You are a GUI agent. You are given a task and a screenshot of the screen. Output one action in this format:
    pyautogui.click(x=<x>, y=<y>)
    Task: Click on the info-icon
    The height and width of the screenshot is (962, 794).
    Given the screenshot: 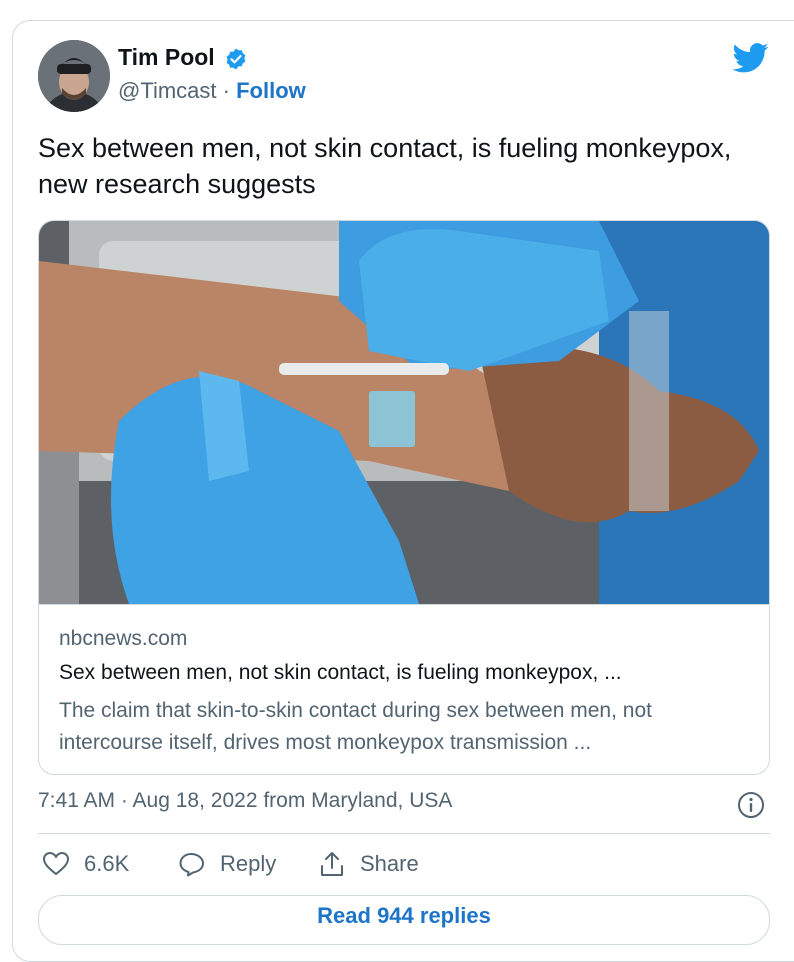 What is the action you would take?
    pyautogui.click(x=751, y=805)
    